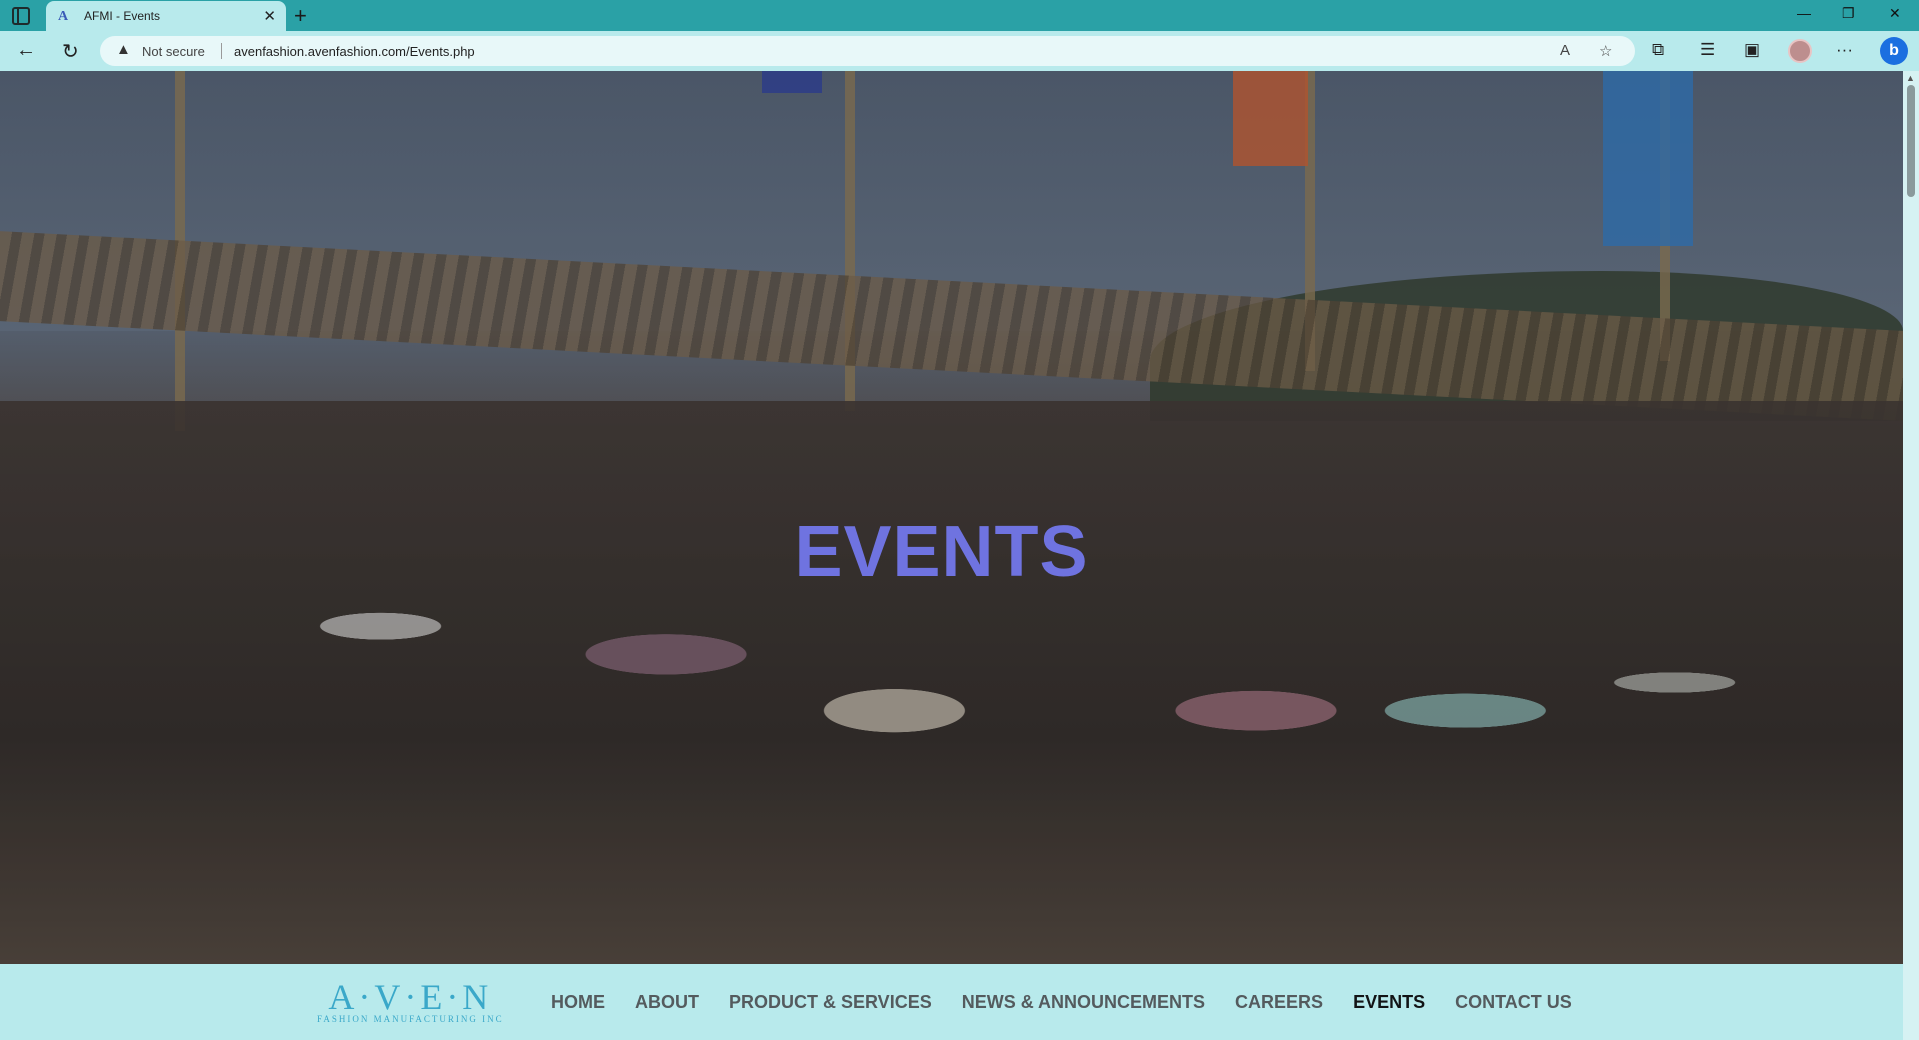 The height and width of the screenshot is (1040, 1919). Describe the element at coordinates (1800, 51) in the screenshot. I see `profile-icon` at that location.